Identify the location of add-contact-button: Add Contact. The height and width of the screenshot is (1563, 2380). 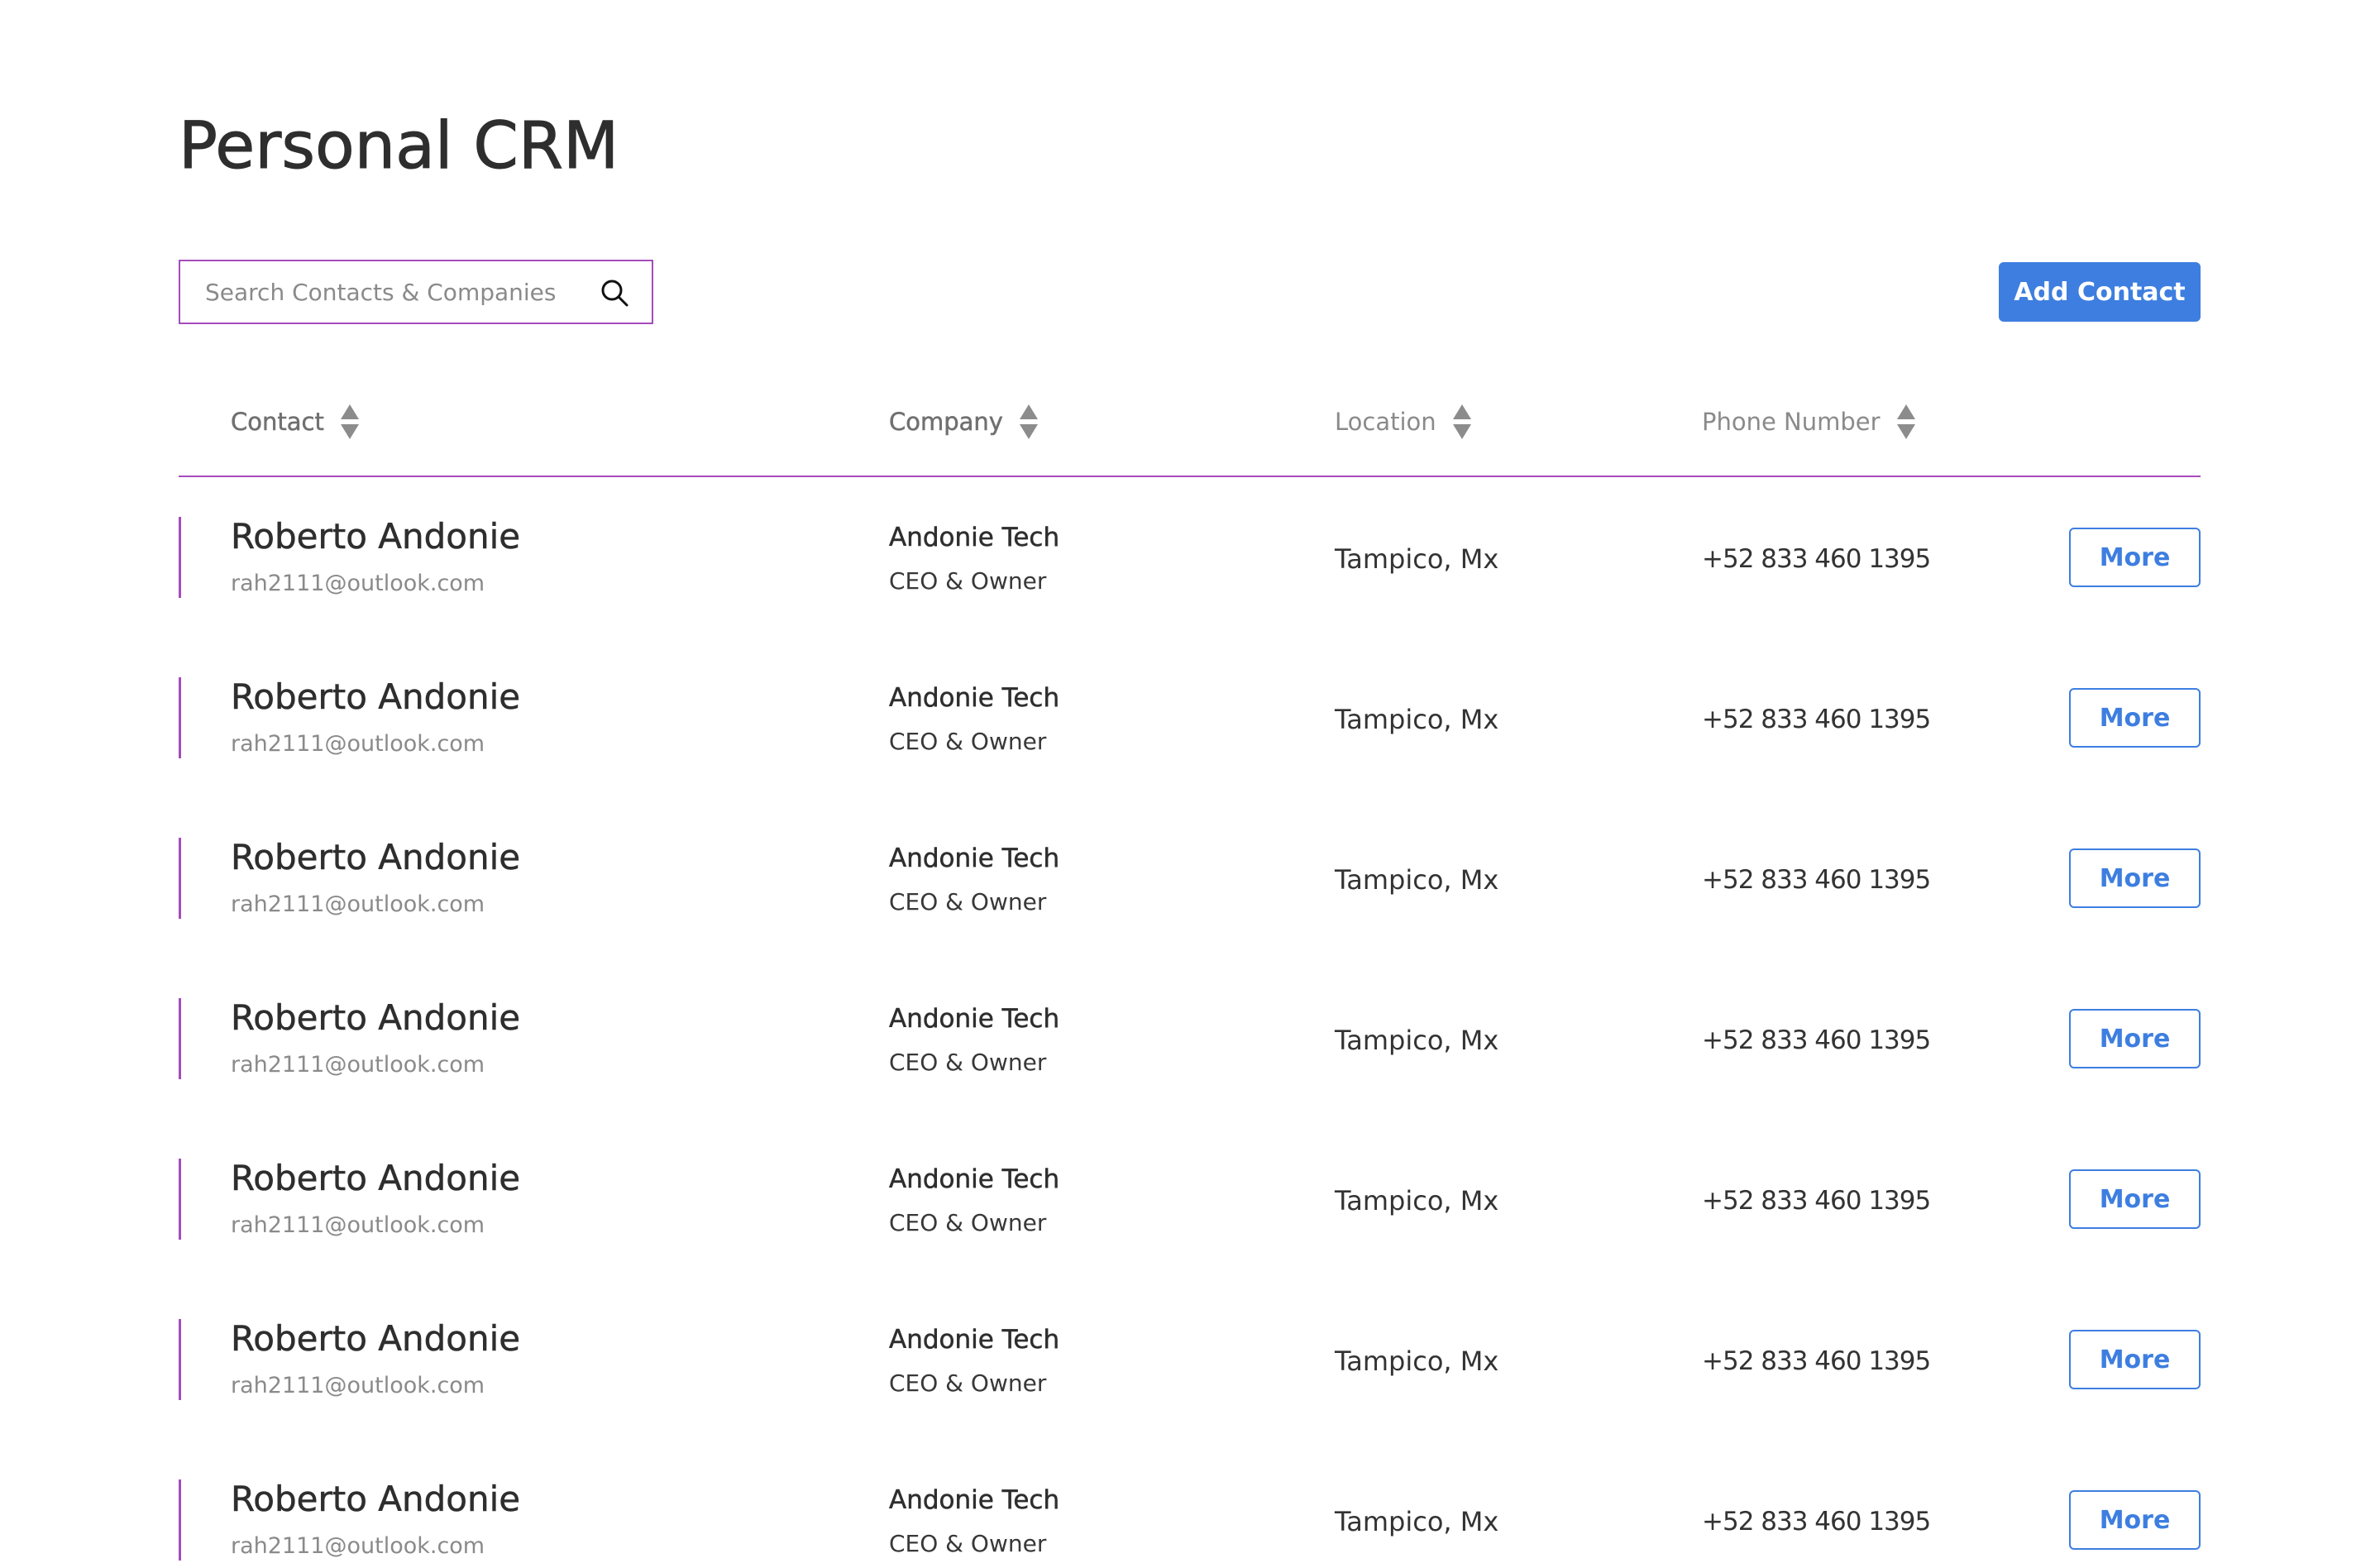
(2100, 292).